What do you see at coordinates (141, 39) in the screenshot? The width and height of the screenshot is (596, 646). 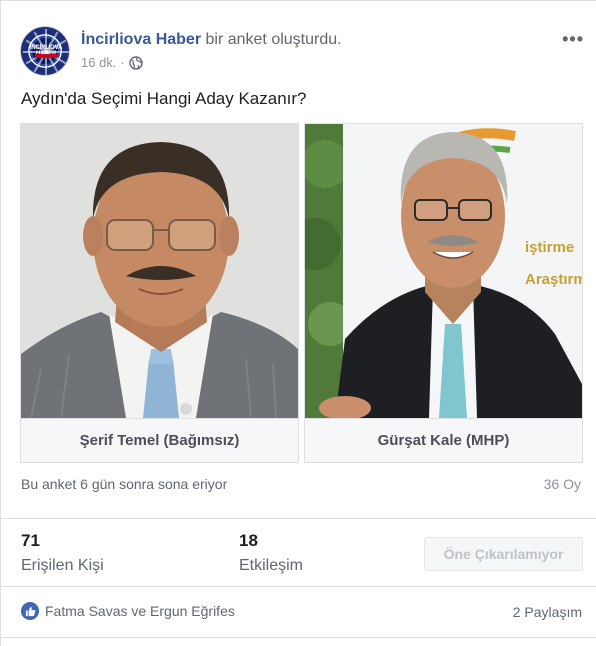 I see `author-link: İncirliova Haber` at bounding box center [141, 39].